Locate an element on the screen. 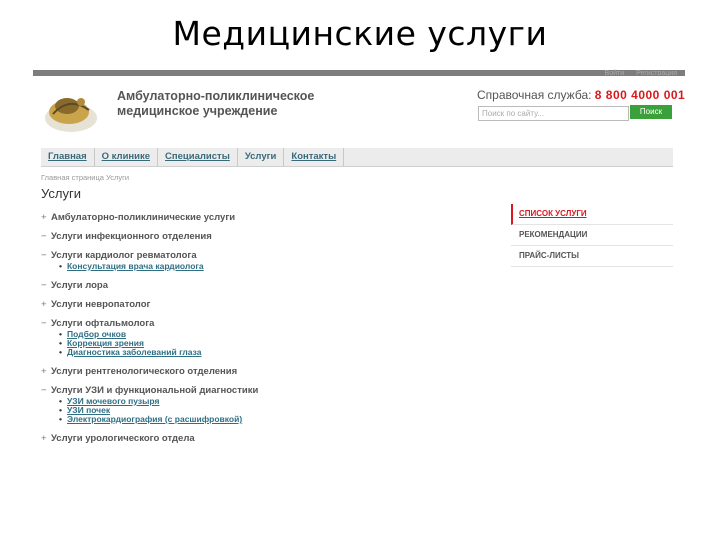  page-title: Услуги is located at coordinates (61, 193).